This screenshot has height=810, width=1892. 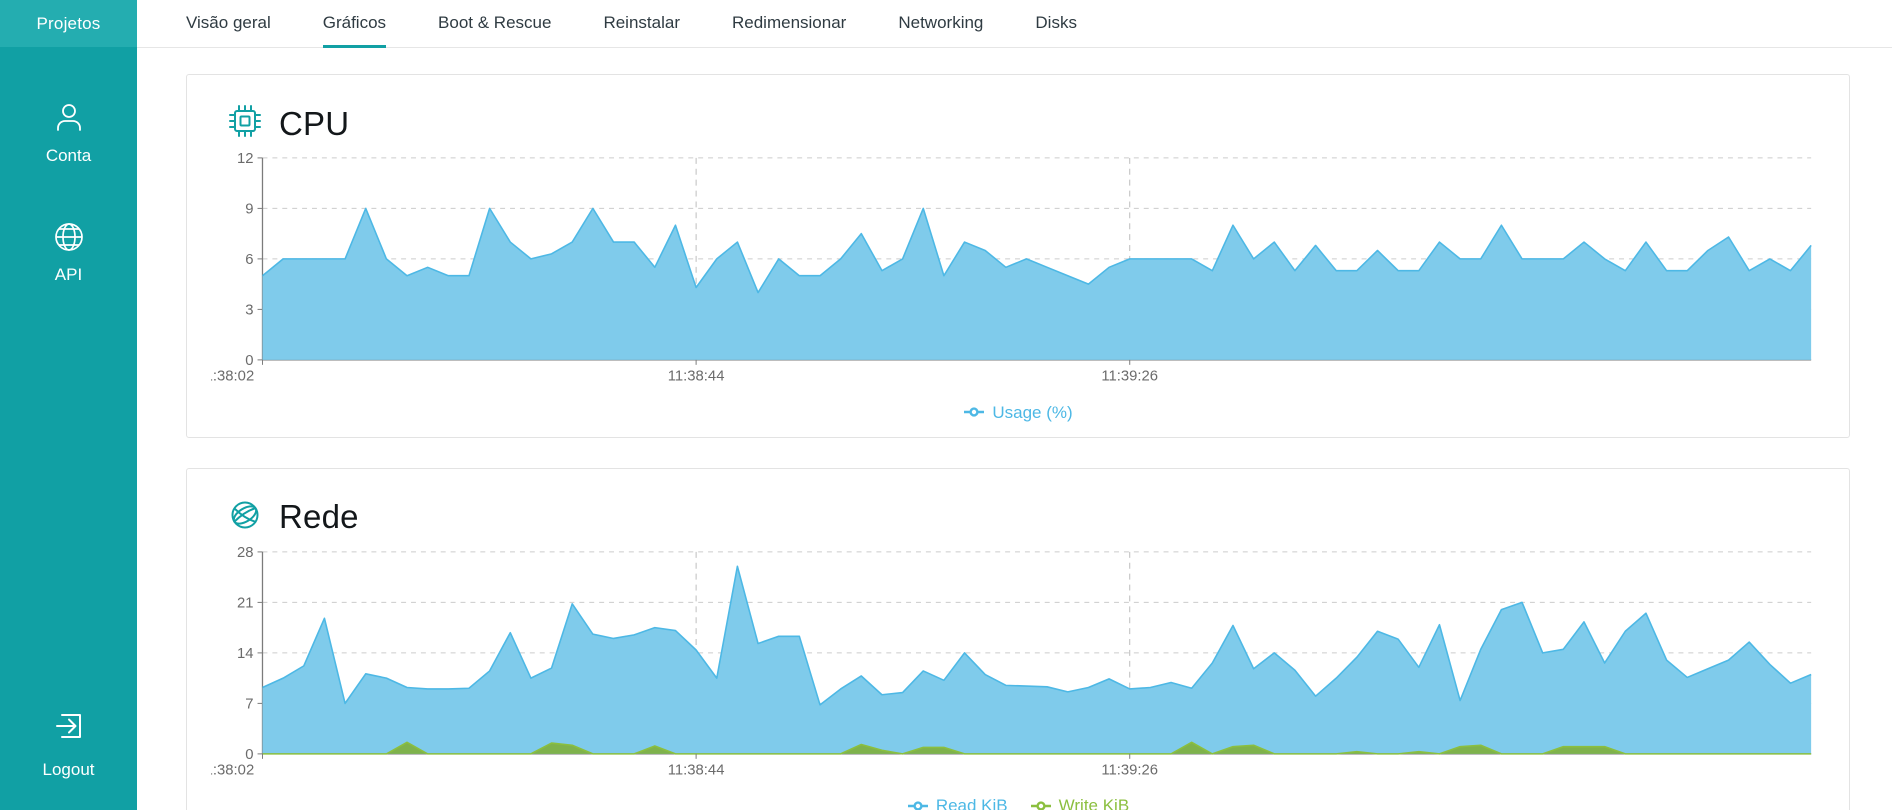 What do you see at coordinates (971, 803) in the screenshot?
I see `legend-label-read-kib: Read KiB` at bounding box center [971, 803].